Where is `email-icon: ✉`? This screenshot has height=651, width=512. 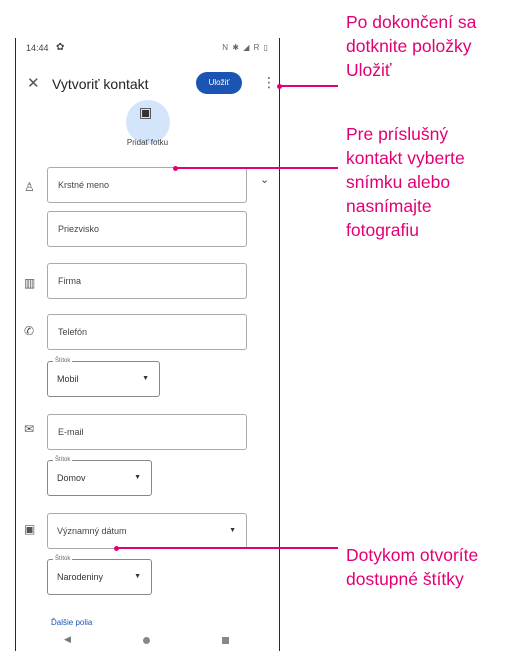
email-icon: ✉ is located at coordinates (29, 429).